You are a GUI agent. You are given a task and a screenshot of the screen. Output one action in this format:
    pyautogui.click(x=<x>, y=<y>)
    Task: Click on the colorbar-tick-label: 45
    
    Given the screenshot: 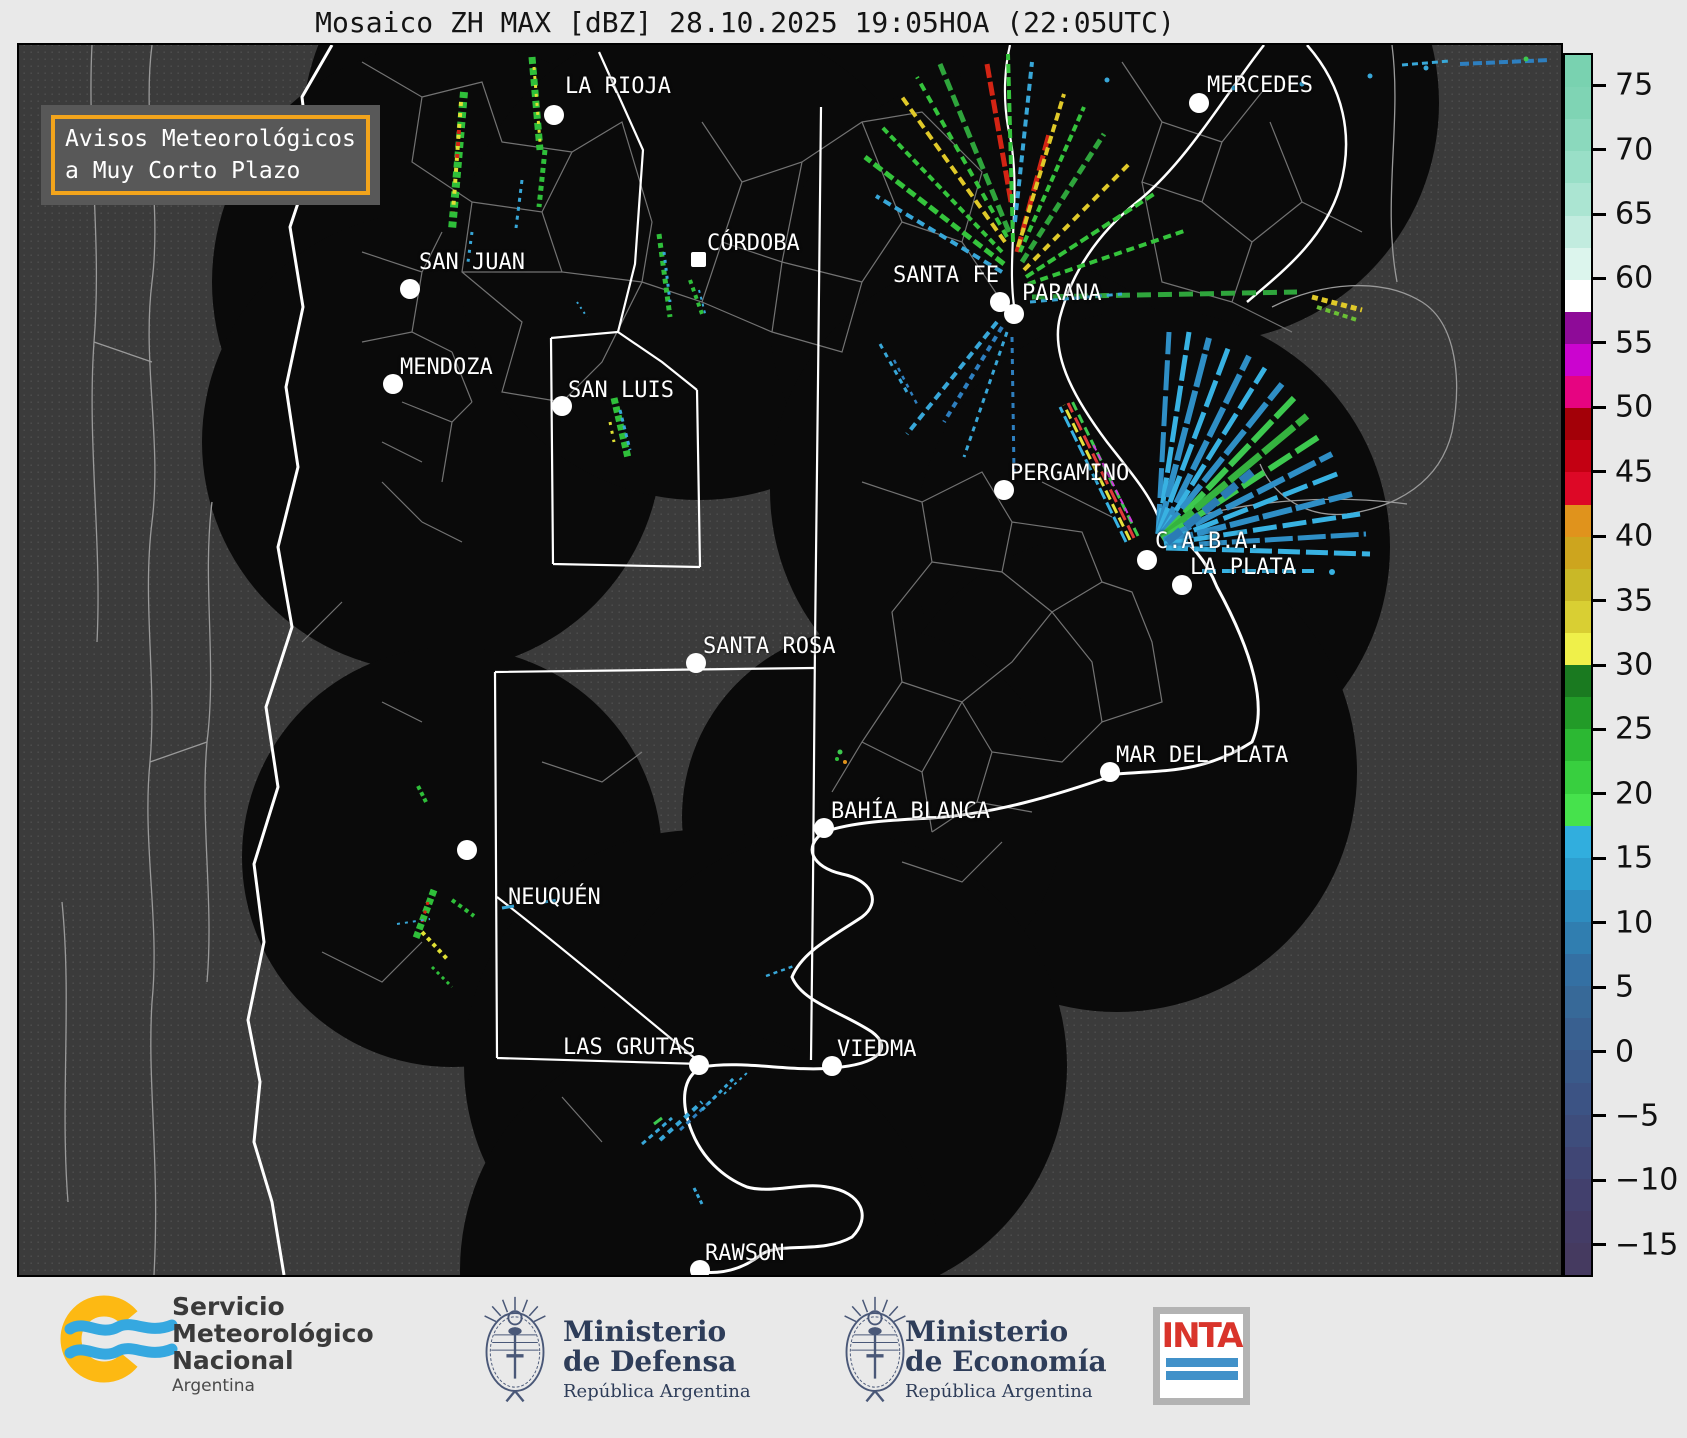 What is the action you would take?
    pyautogui.click(x=1634, y=472)
    